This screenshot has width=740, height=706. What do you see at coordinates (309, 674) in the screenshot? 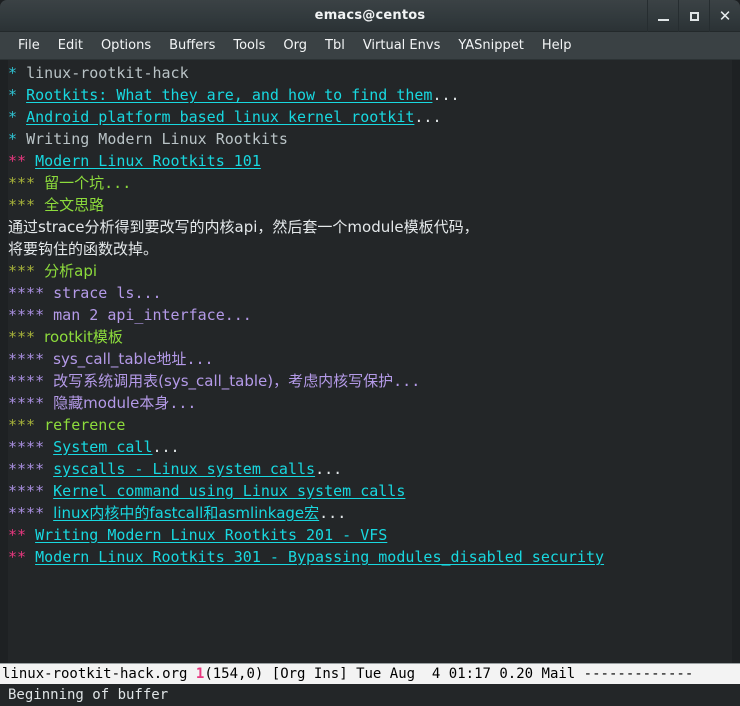
I see `modeline-modes: [Org Ins]` at bounding box center [309, 674].